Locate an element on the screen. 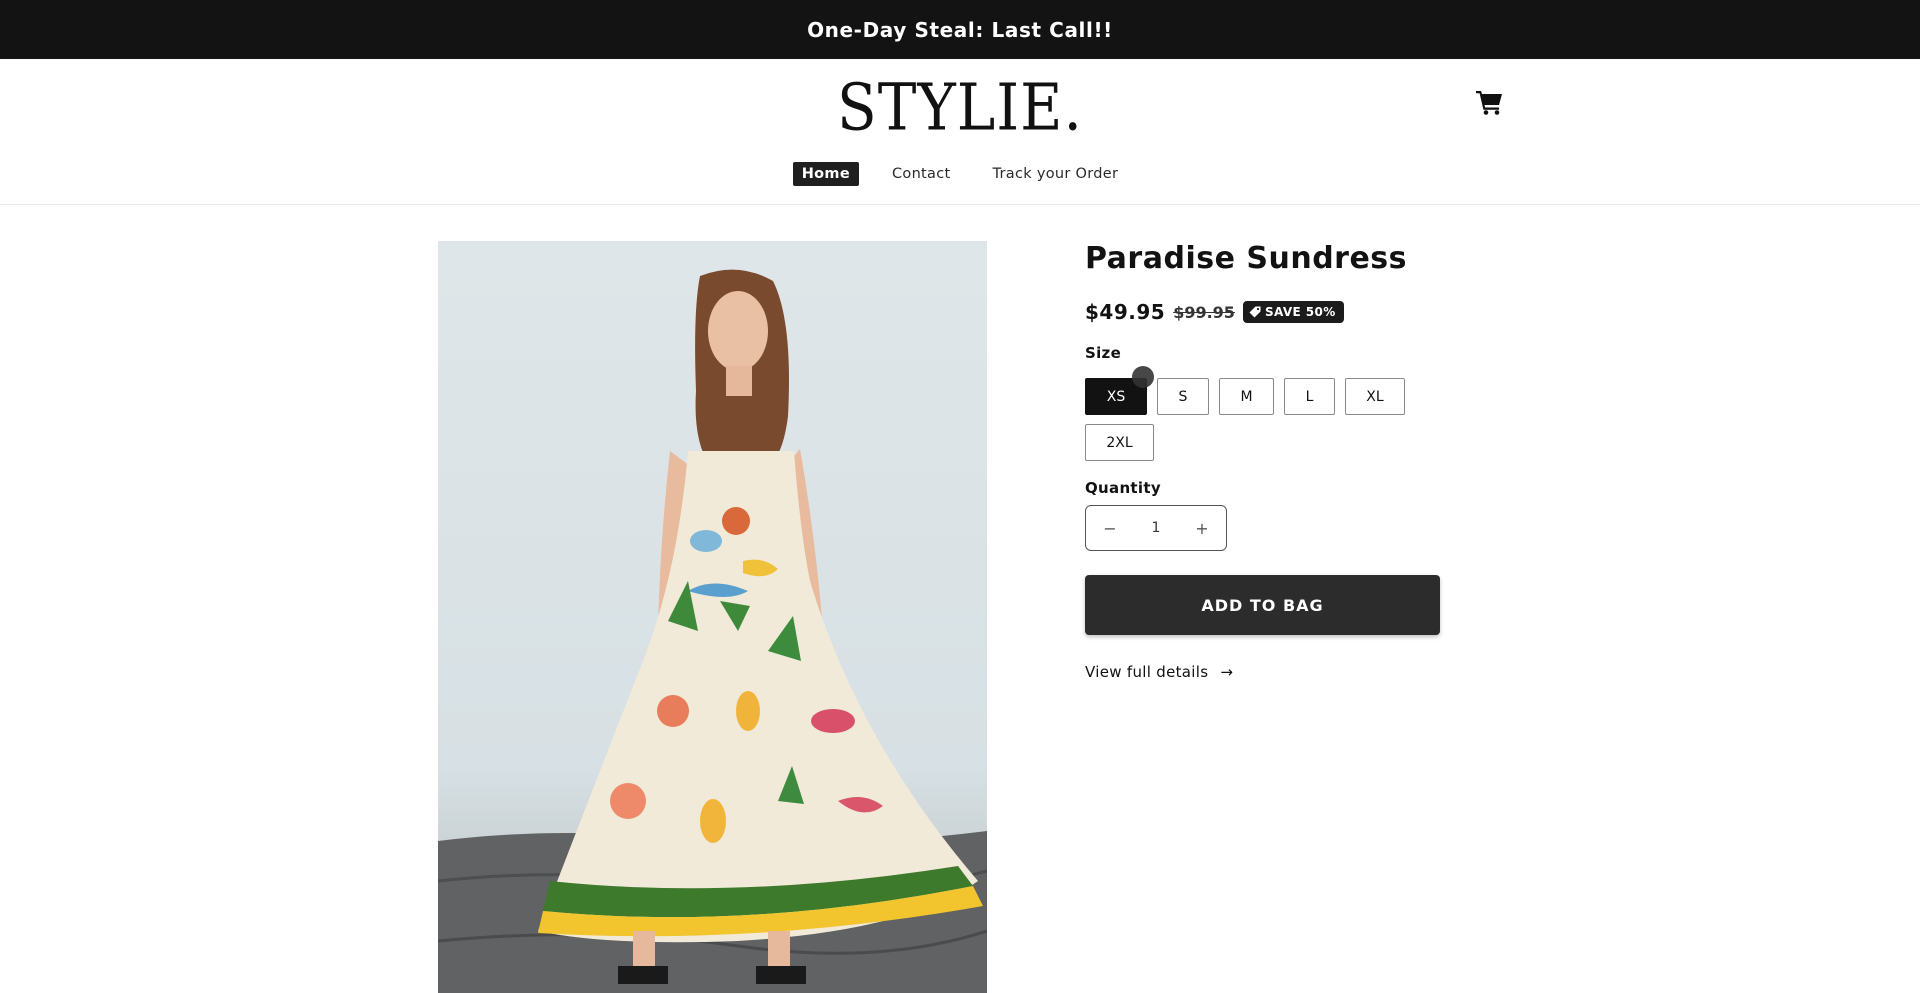 The image size is (1920, 993). price-row: $49.95 $99.95 SAVE 50% is located at coordinates (1285, 312).